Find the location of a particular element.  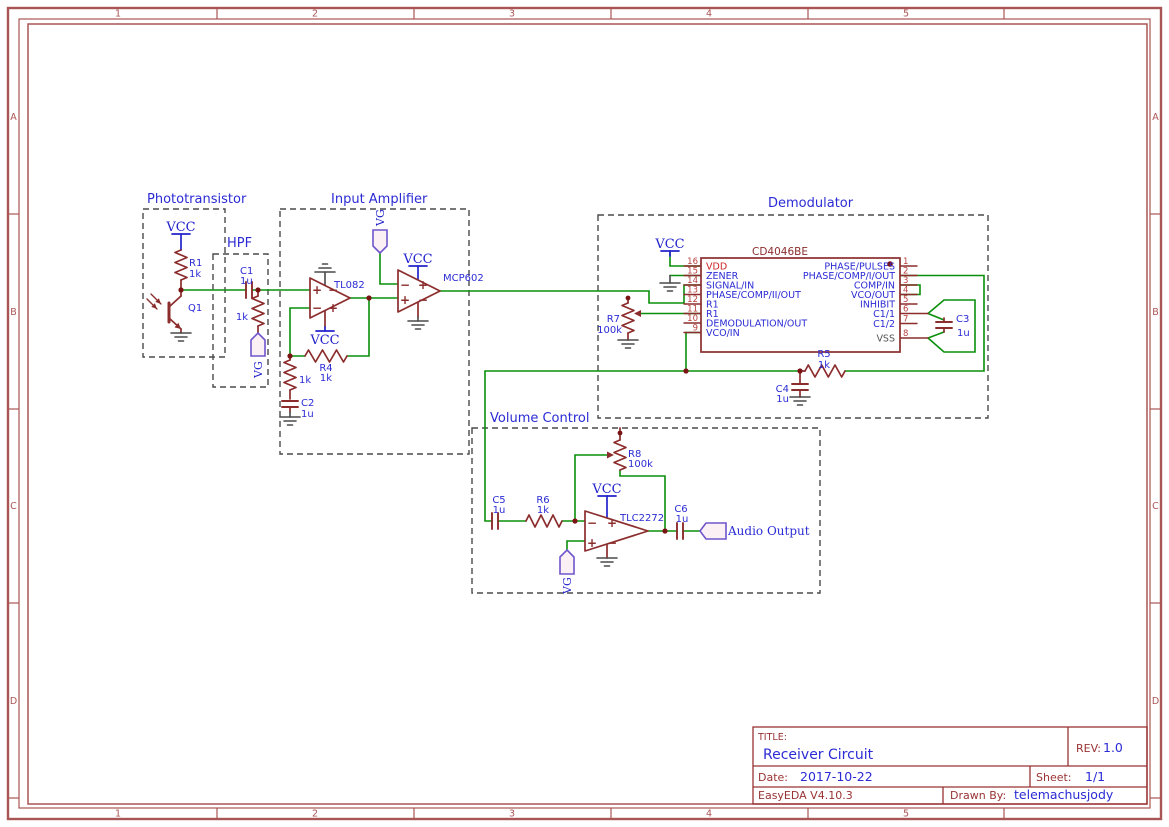

c4-value: 1u is located at coordinates (782, 399).